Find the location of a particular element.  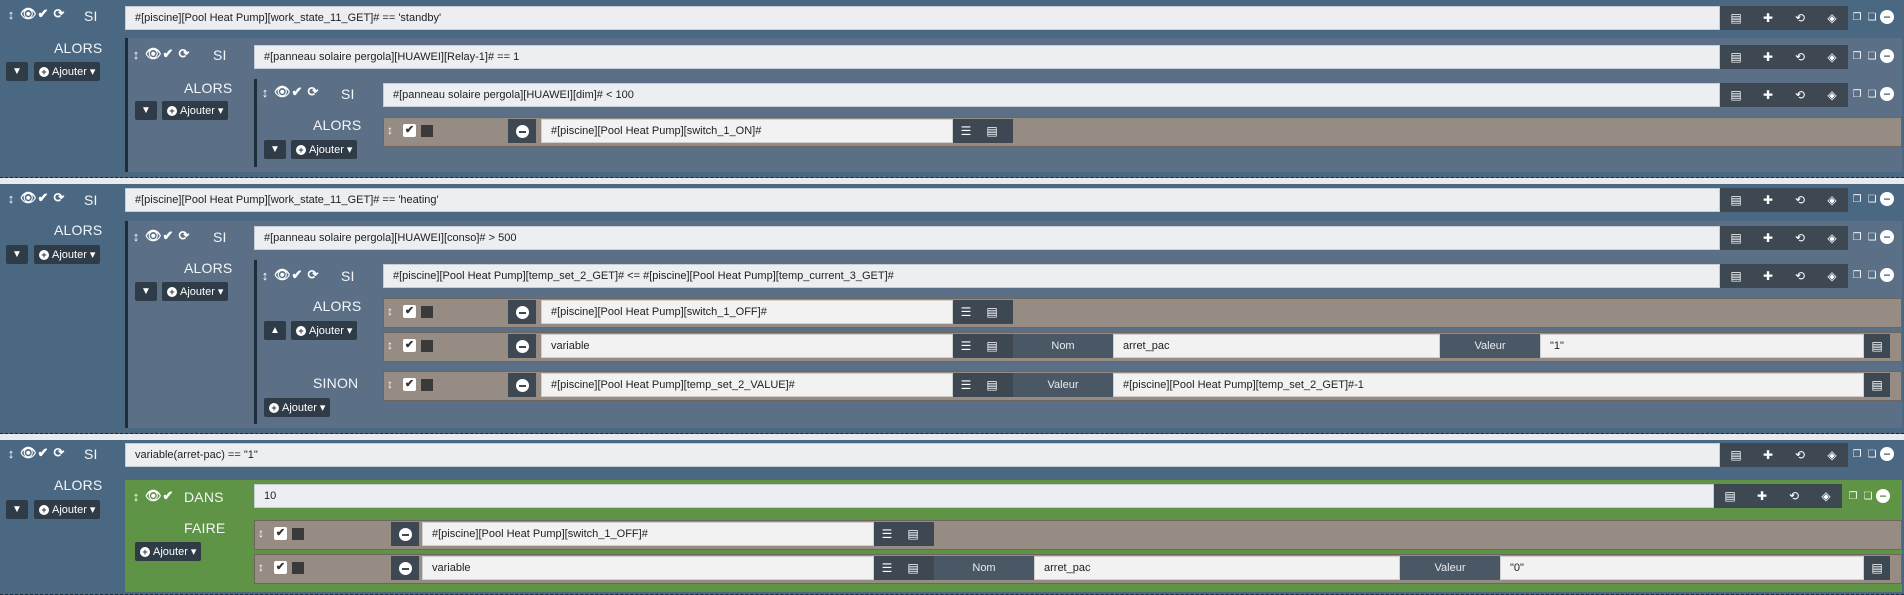

variable-value-field: "1" is located at coordinates (1702, 346).